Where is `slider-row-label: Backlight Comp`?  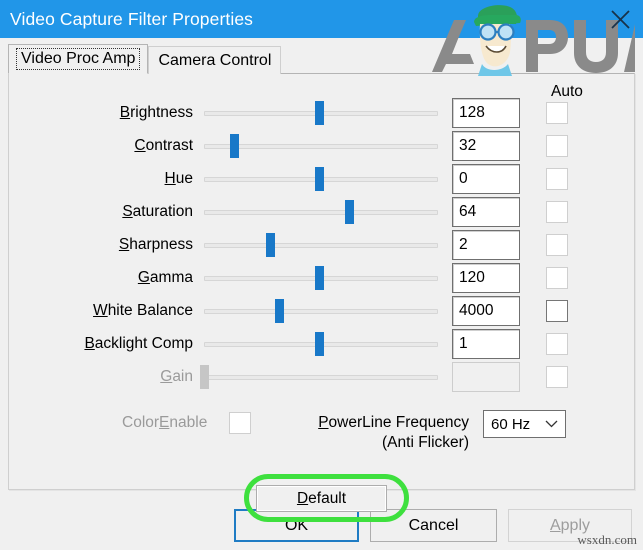
slider-row-label: Backlight Comp is located at coordinates (106, 344).